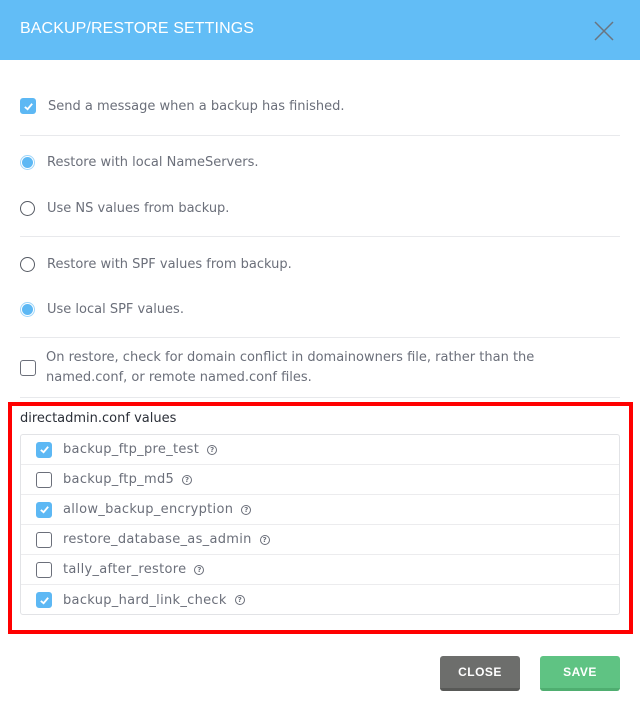  Describe the element at coordinates (28, 368) in the screenshot. I see `domain-conflict-checkbox` at that location.